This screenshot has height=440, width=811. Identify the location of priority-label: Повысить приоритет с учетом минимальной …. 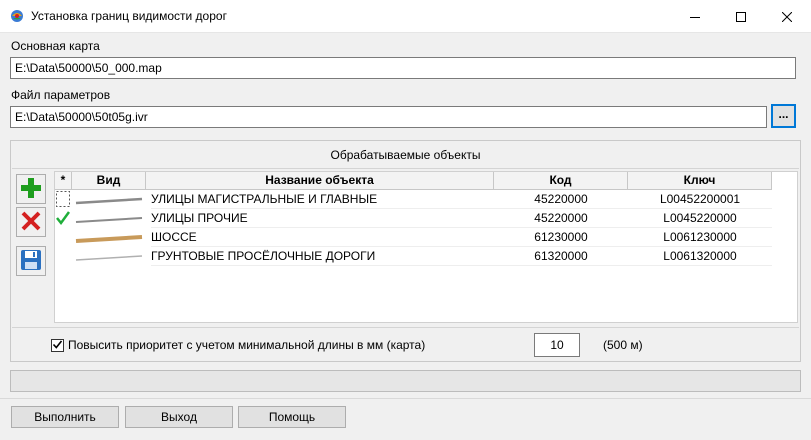
(246, 345).